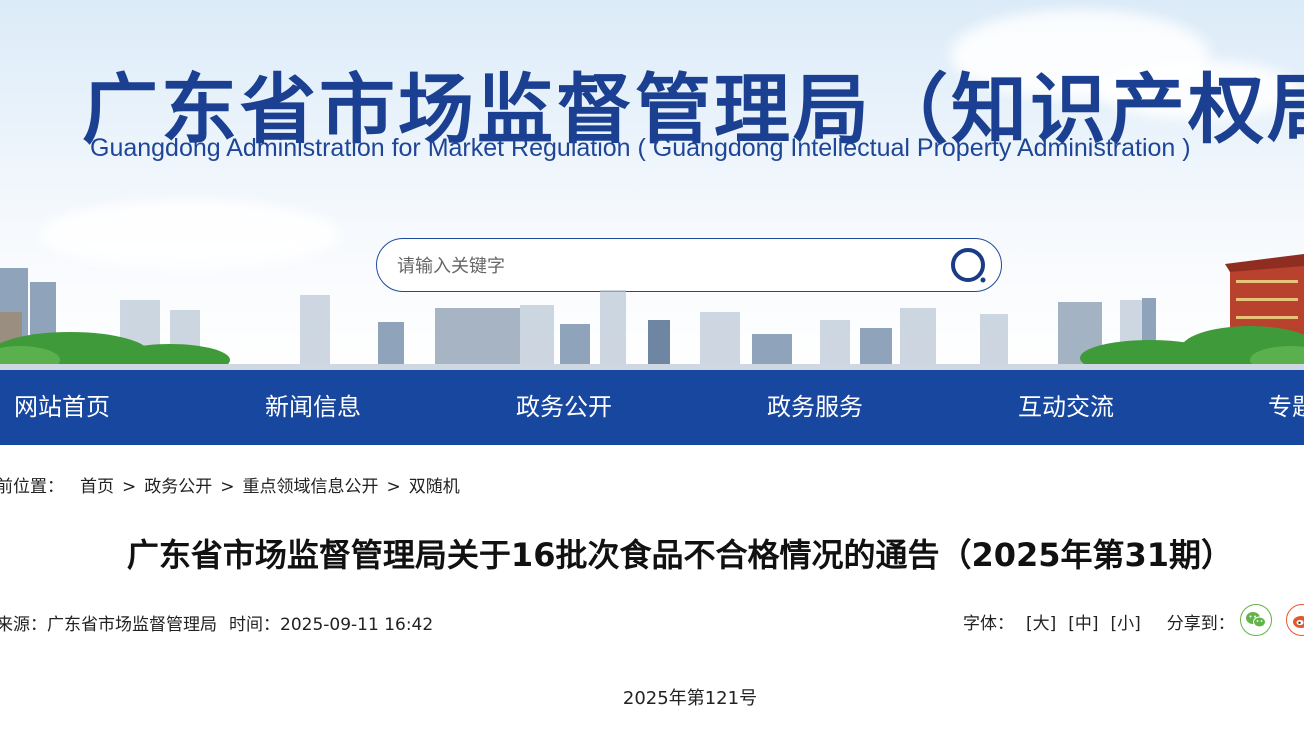 This screenshot has height=736, width=1304. Describe the element at coordinates (23, 625) in the screenshot. I see `source-label: 来源：` at that location.